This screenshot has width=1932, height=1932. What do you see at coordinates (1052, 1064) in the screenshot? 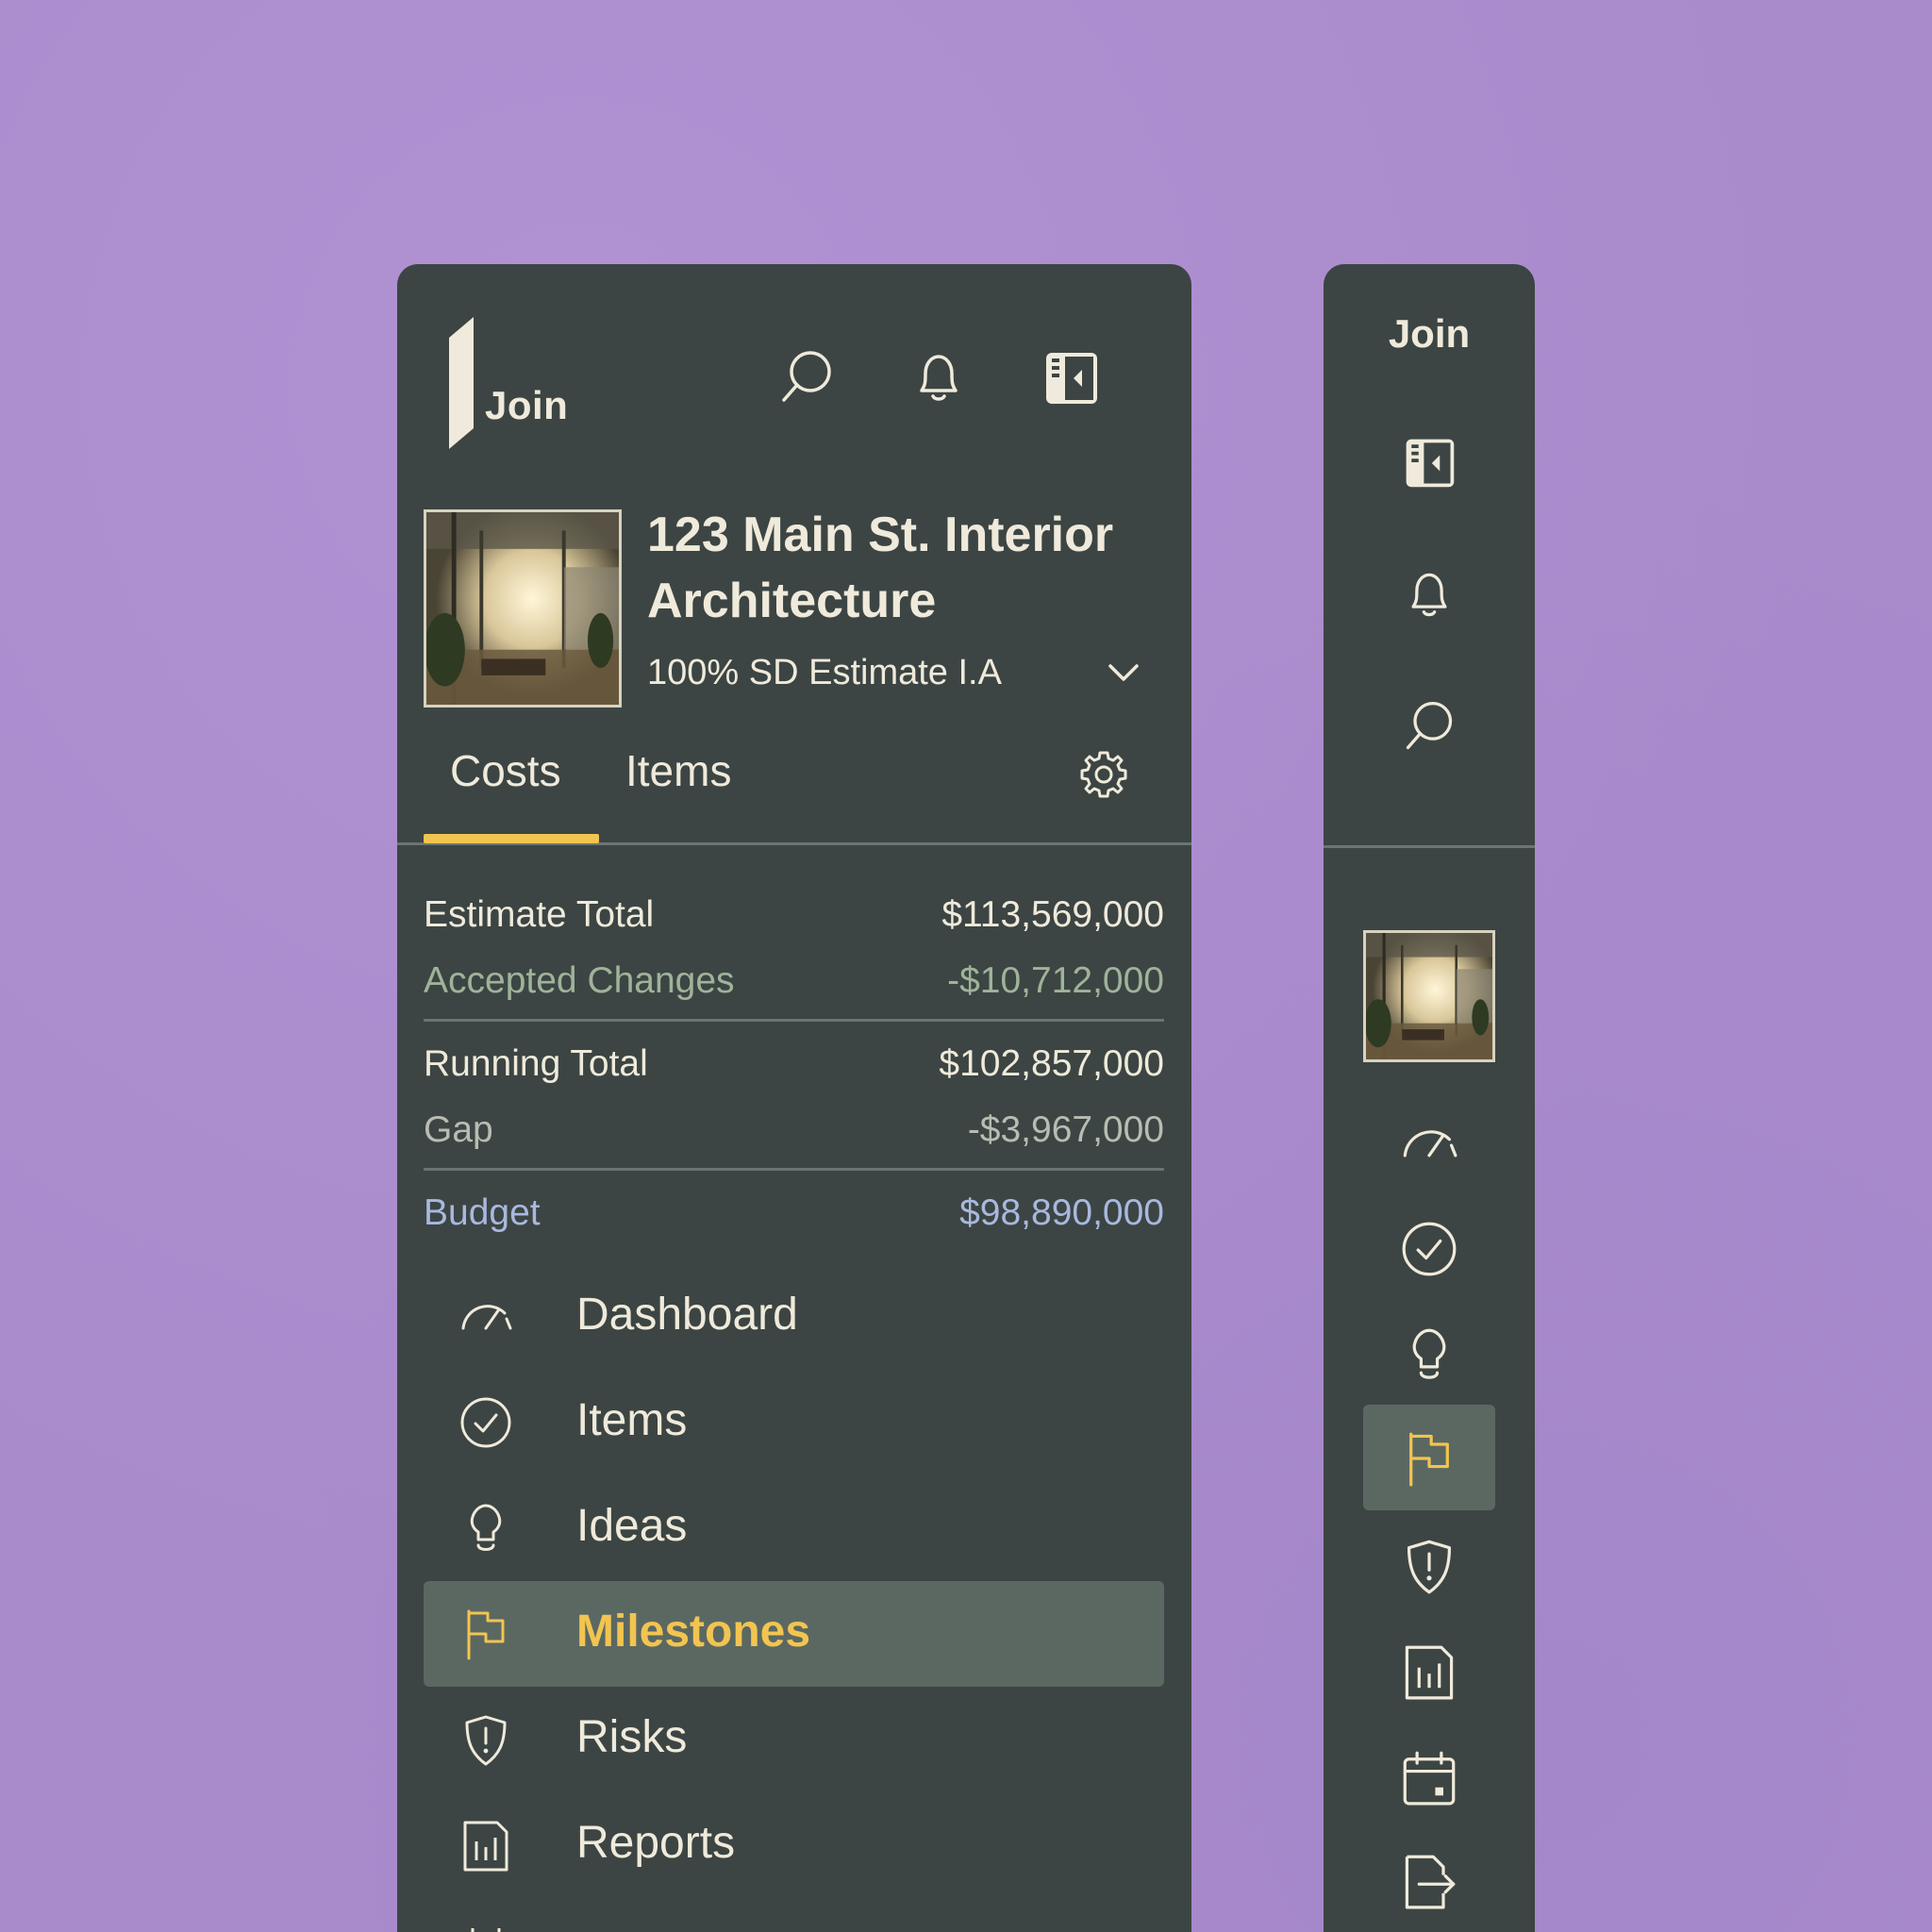
I see `running-total-value: $102,857,000` at bounding box center [1052, 1064].